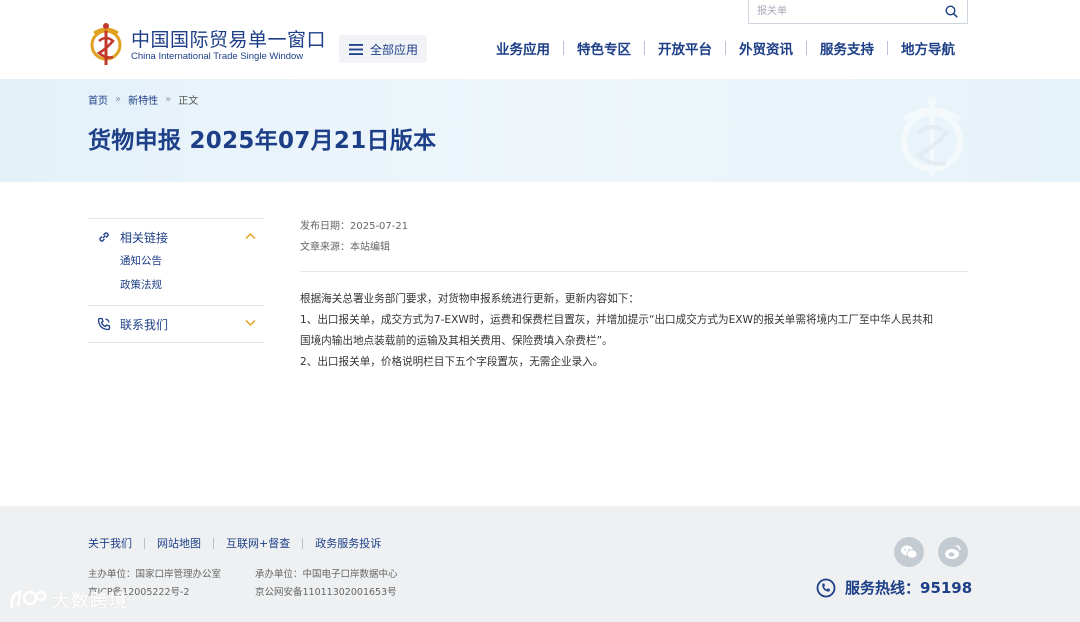  Describe the element at coordinates (144, 237) in the screenshot. I see `related-links-label: 相关链接` at that location.